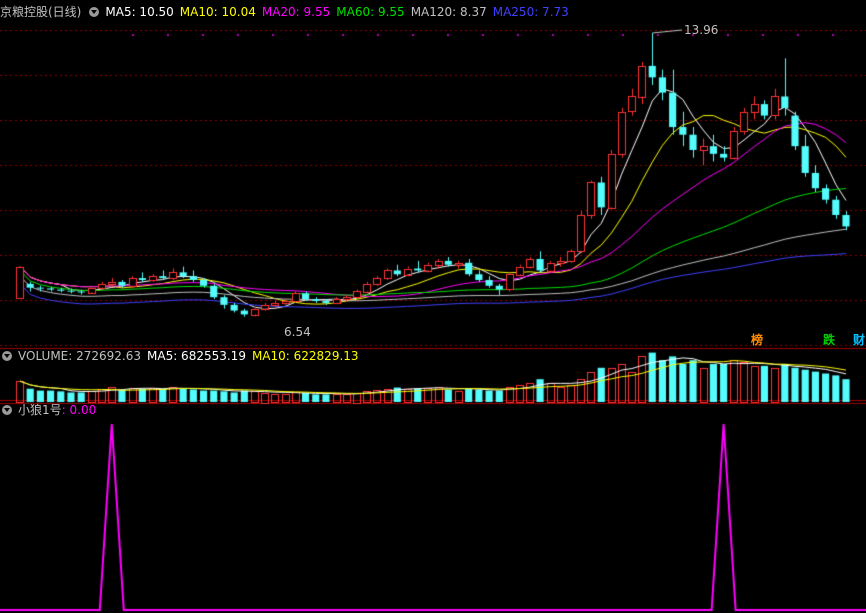 Image resolution: width=866 pixels, height=613 pixels. What do you see at coordinates (79, 410) in the screenshot?
I see `indicator-value: : 0.00` at bounding box center [79, 410].